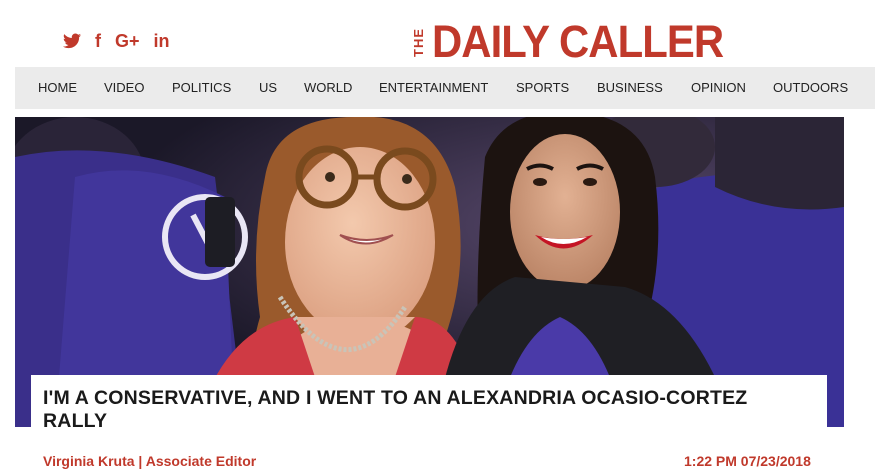  I want to click on nav-item-politics: POLITICS, so click(201, 88).